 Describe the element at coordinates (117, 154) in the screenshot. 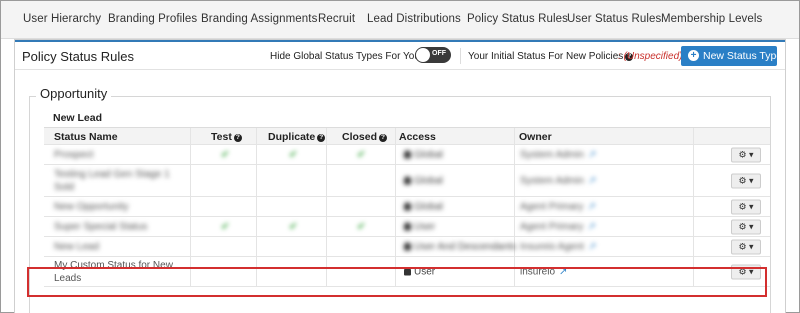

I see `cell-status-name: Prospect` at that location.